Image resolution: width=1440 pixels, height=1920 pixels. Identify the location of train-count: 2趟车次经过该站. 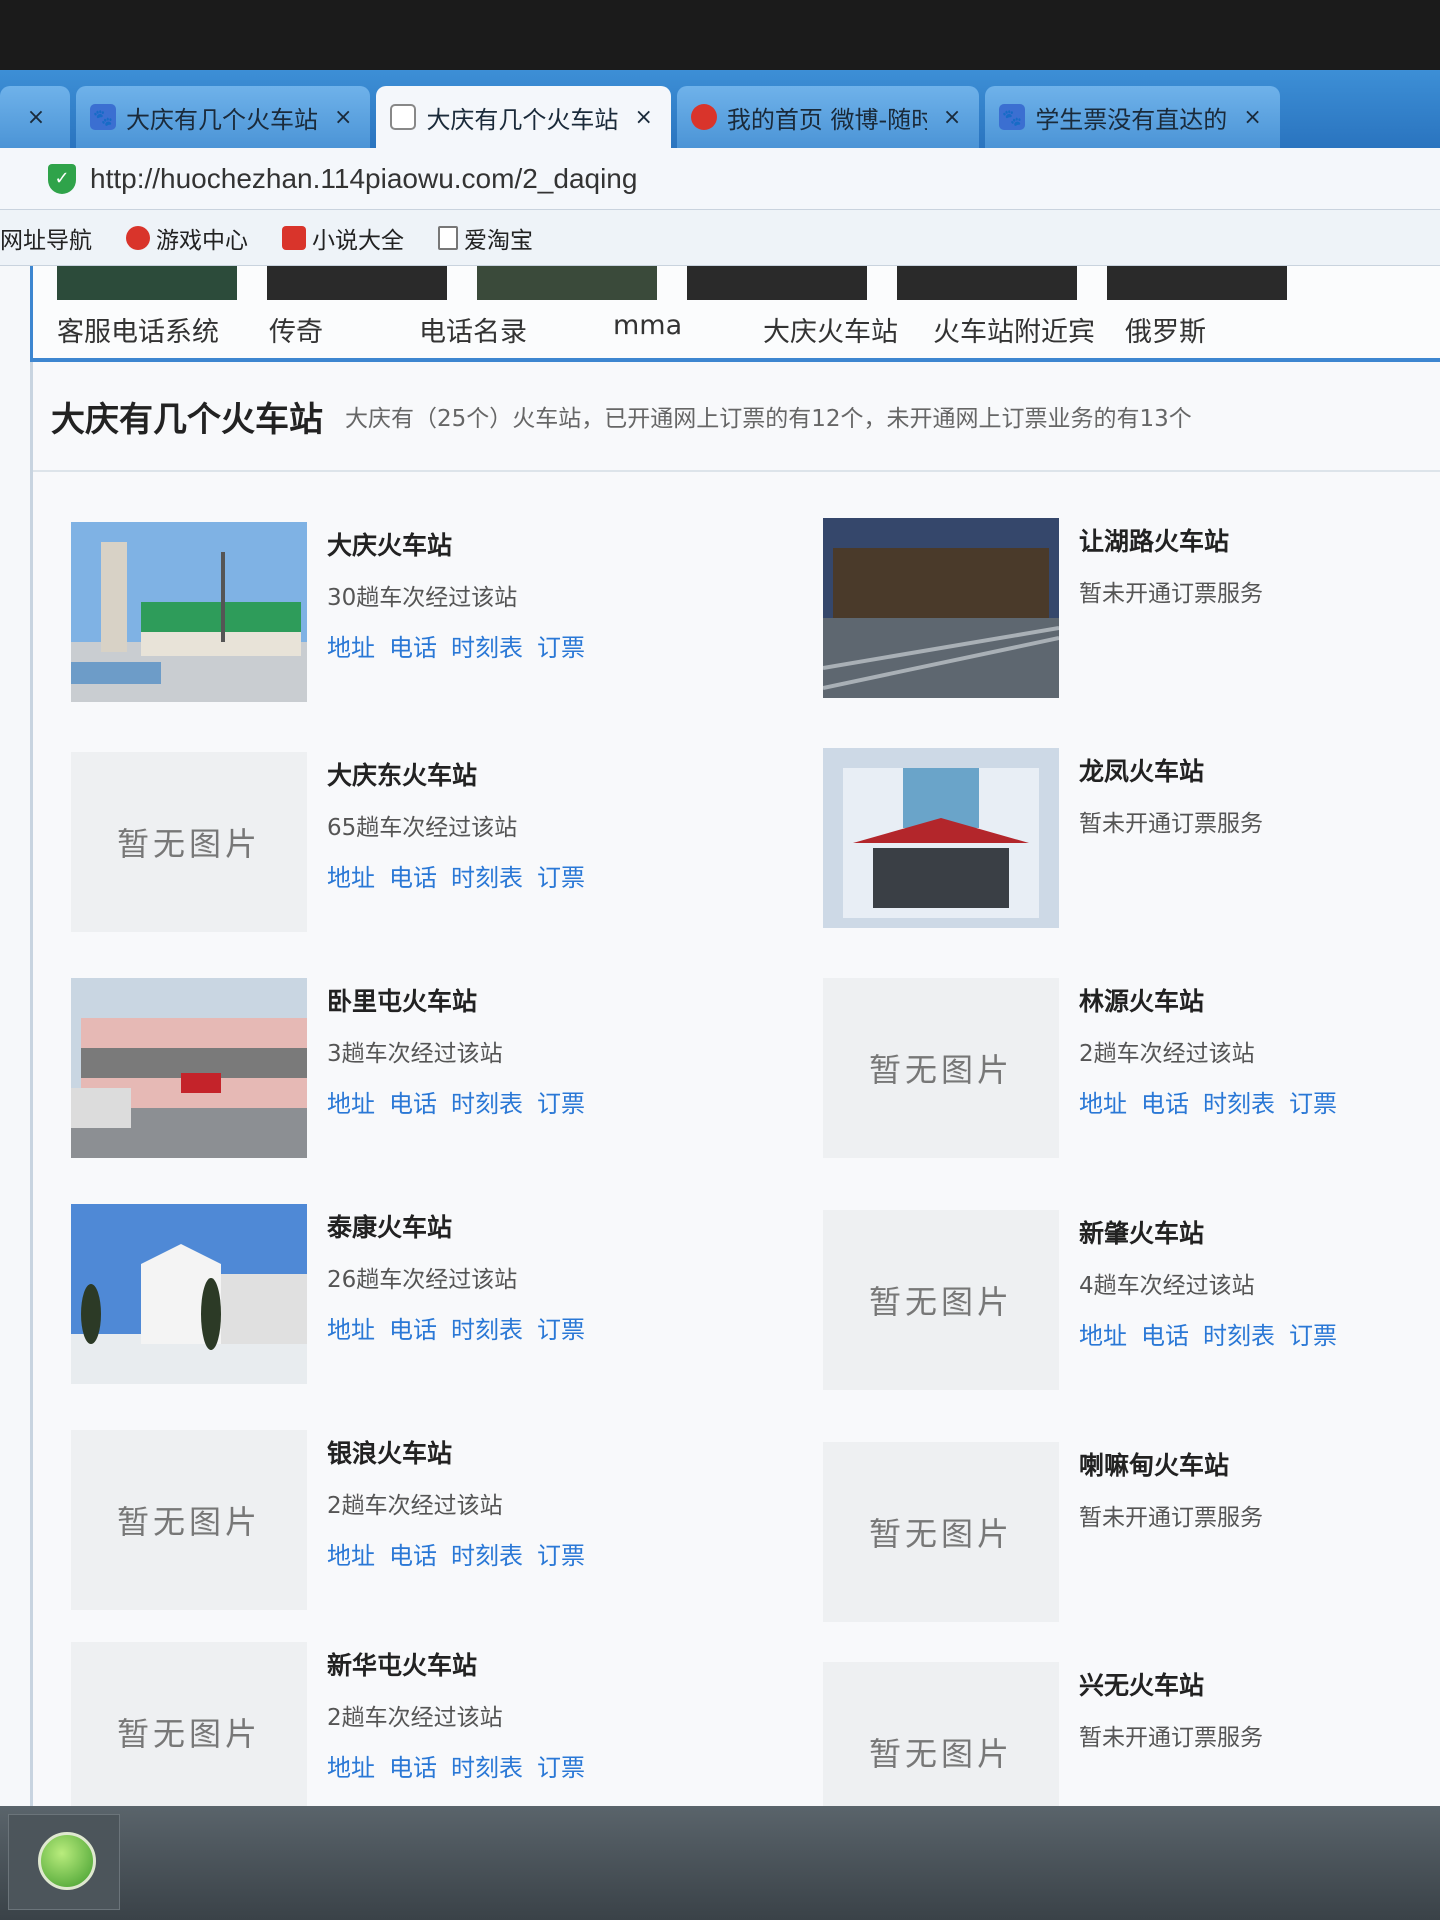
(415, 1718).